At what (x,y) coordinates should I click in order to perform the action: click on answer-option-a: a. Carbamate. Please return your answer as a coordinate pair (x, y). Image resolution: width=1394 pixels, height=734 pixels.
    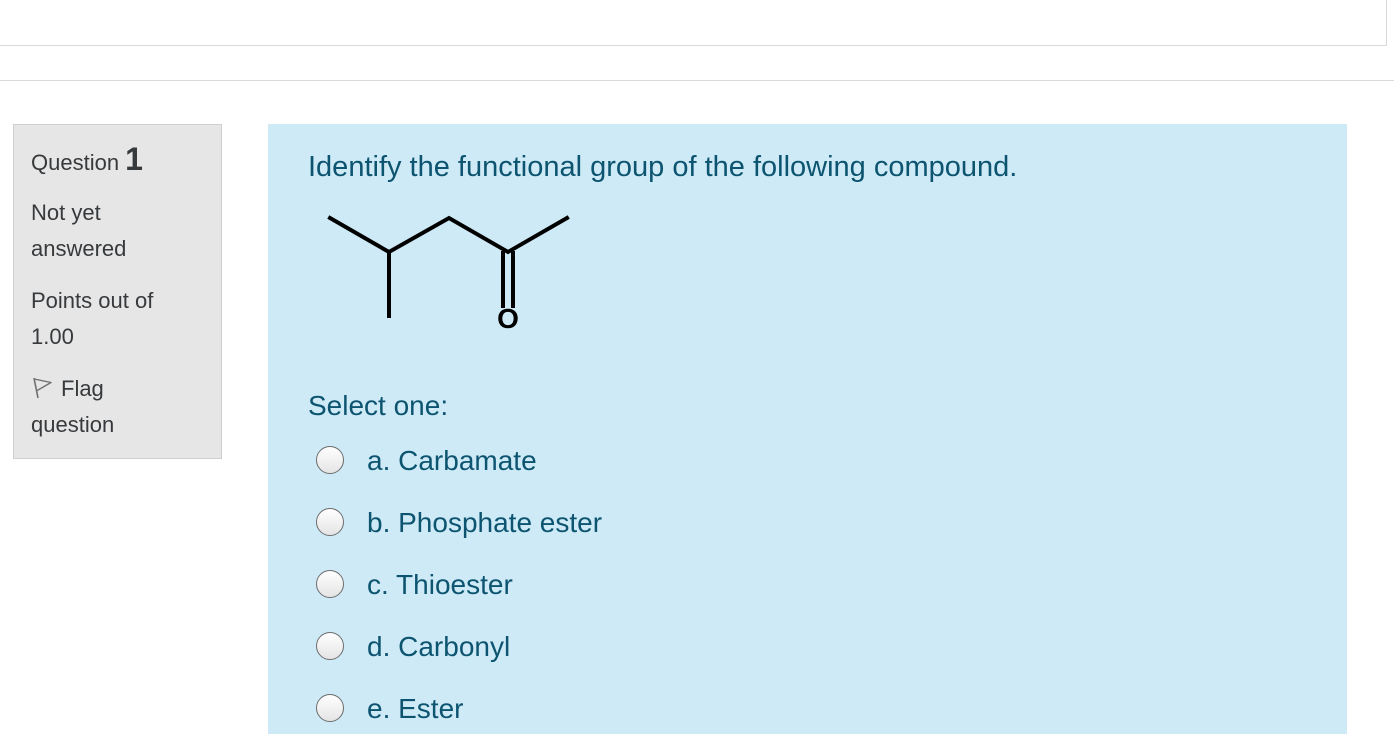
    Looking at the image, I should click on (566, 462).